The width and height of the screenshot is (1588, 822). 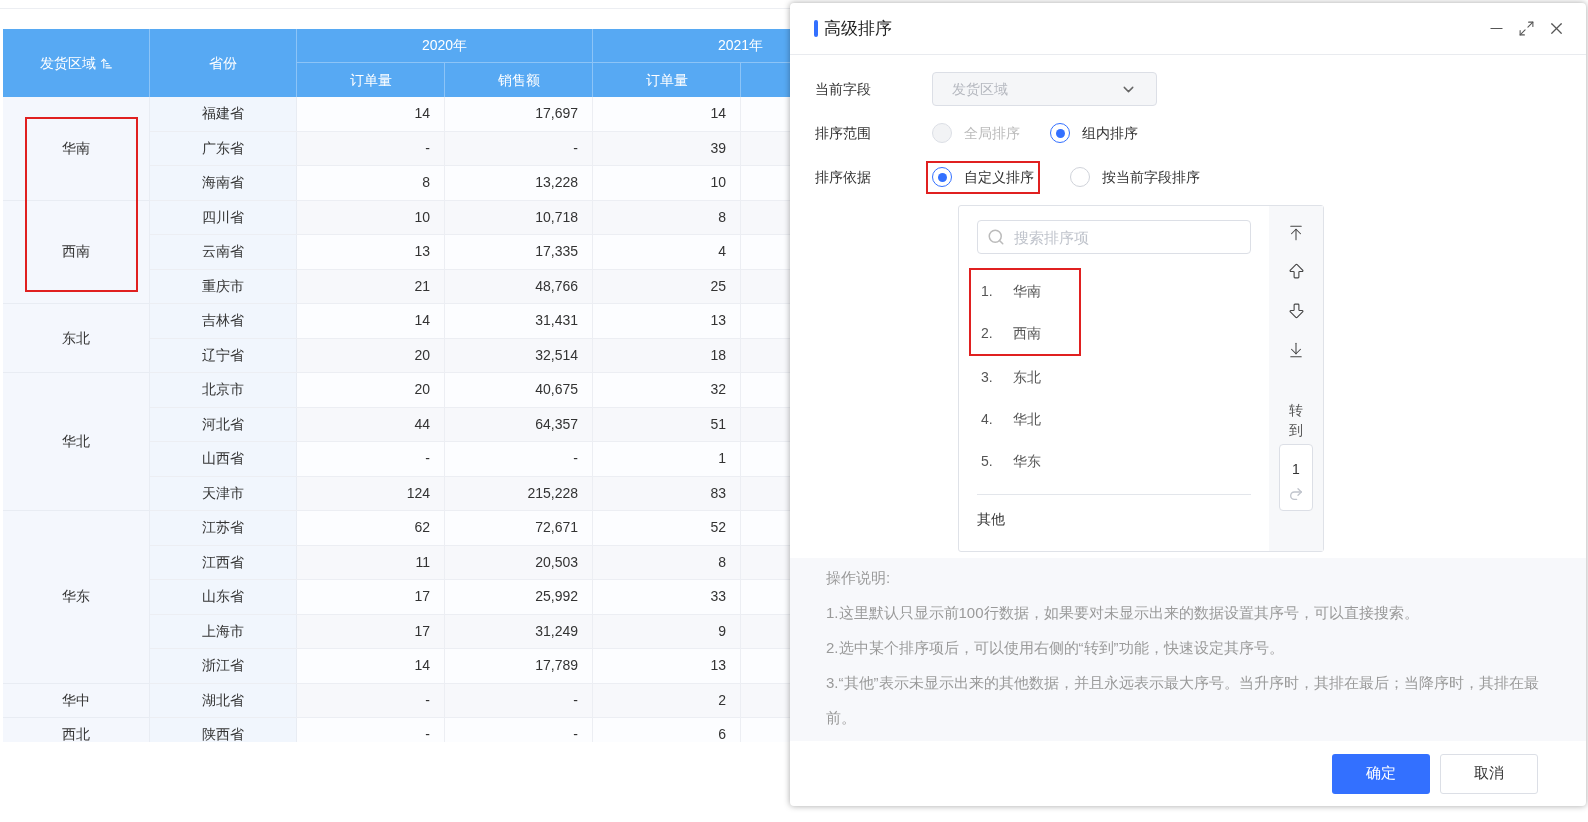 I want to click on table-cell: 72,671, so click(x=519, y=528).